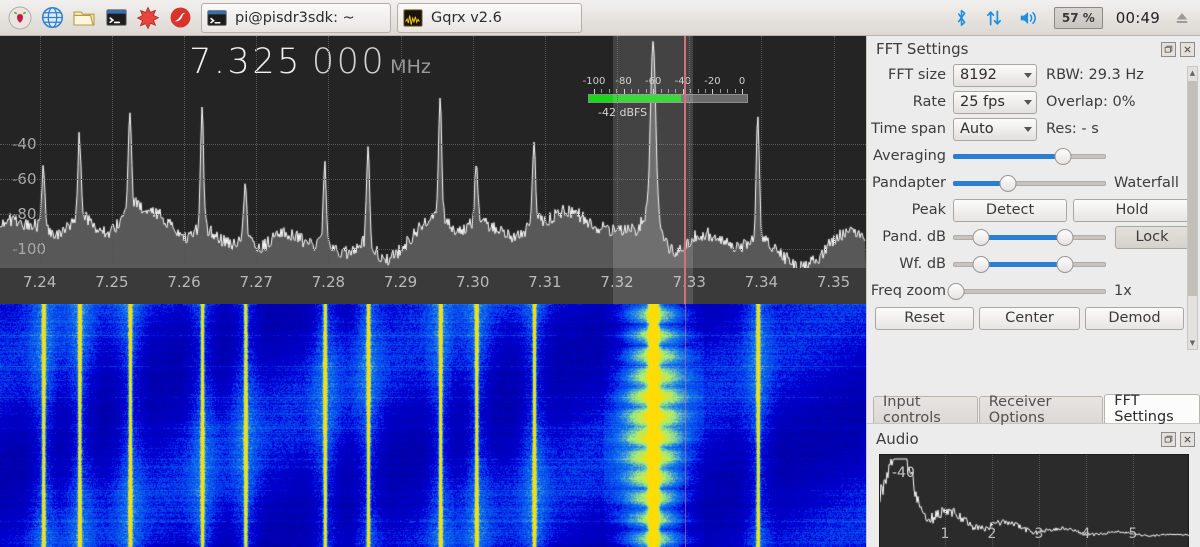 The width and height of the screenshot is (1200, 547). I want to click on frequency-tick-label: 7.26, so click(184, 282).